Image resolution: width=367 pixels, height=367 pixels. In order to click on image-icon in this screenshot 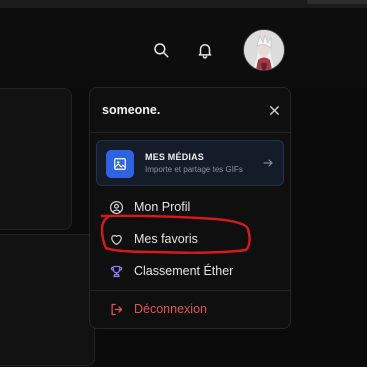, I will do `click(120, 164)`.